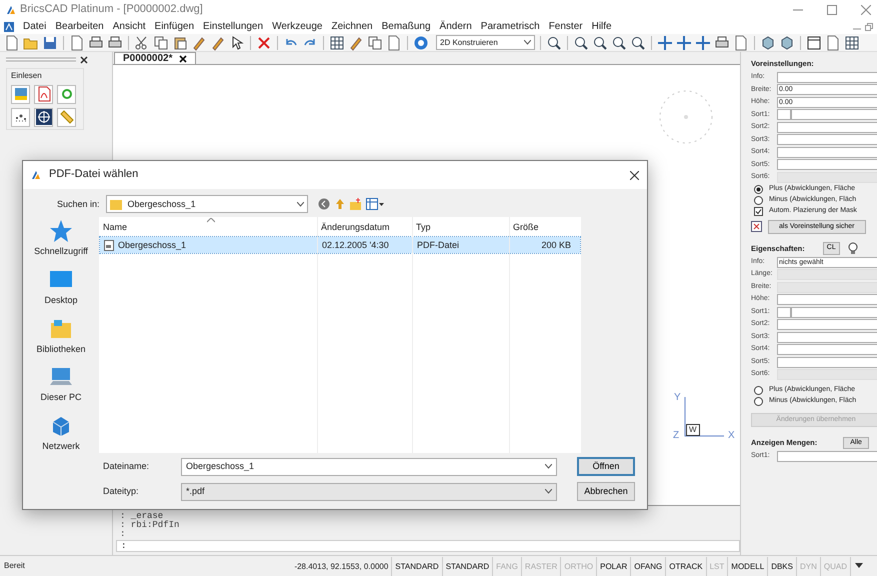  What do you see at coordinates (677, 398) in the screenshot?
I see `axis-label: Y` at bounding box center [677, 398].